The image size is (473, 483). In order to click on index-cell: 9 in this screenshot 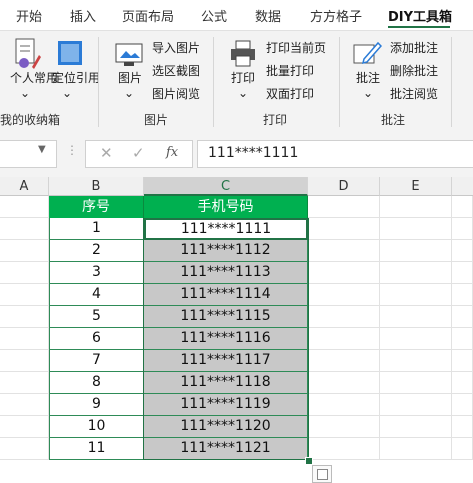, I will do `click(96, 405)`.